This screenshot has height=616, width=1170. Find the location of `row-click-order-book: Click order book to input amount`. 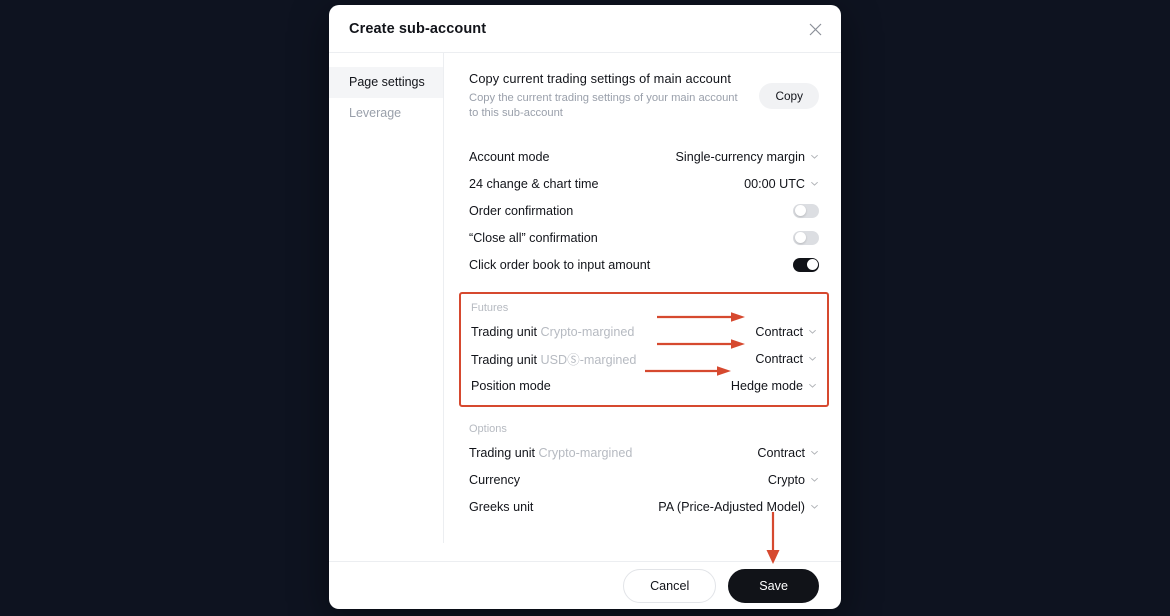

row-click-order-book: Click order book to input amount is located at coordinates (644, 264).